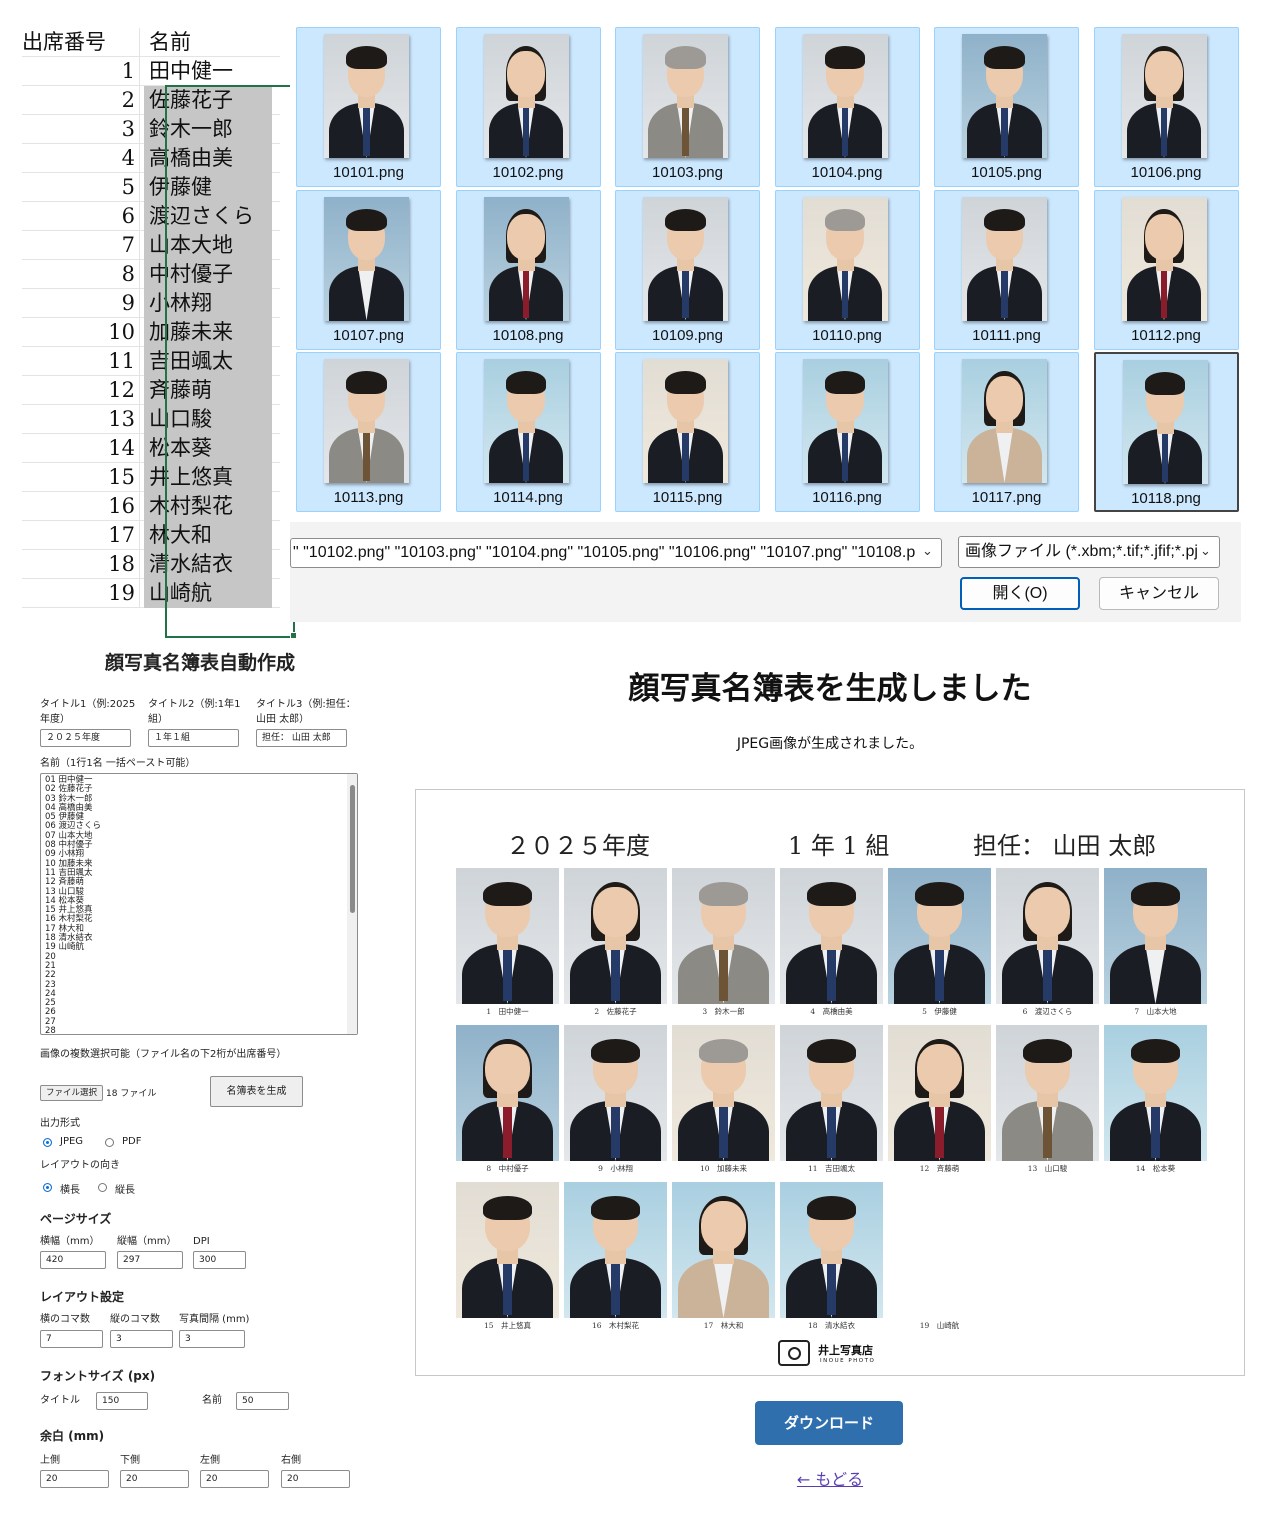 Image resolution: width=1263 pixels, height=1516 pixels. What do you see at coordinates (847, 107) in the screenshot?
I see `file-tile: 10104.png` at bounding box center [847, 107].